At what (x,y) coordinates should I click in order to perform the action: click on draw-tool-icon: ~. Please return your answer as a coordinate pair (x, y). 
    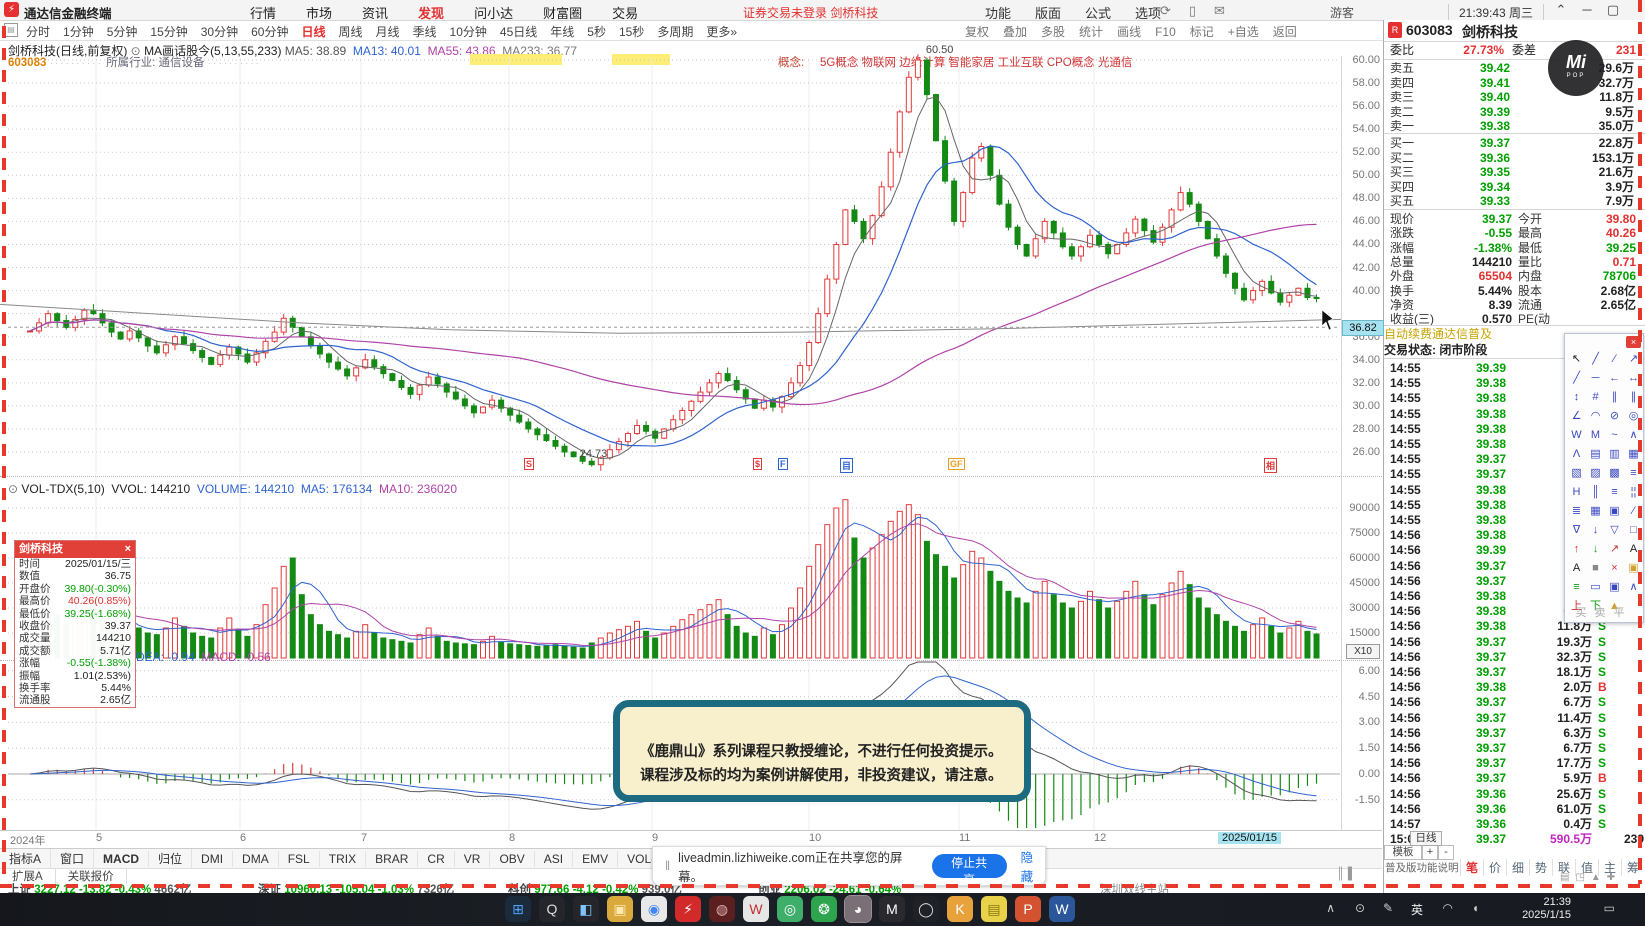
    Looking at the image, I should click on (1614, 435).